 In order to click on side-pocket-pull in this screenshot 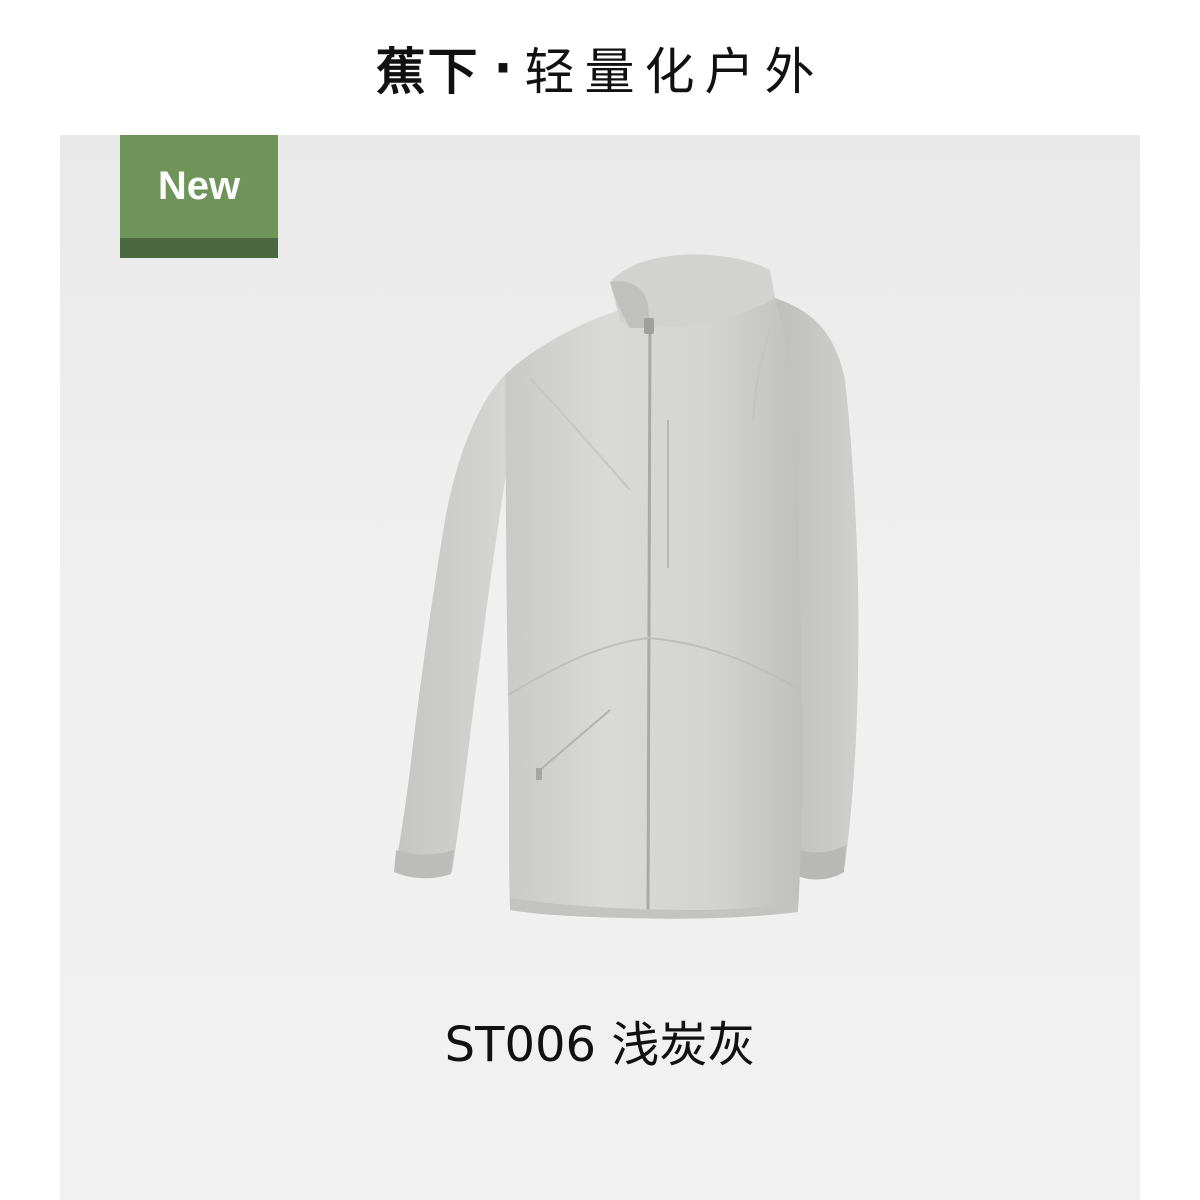, I will do `click(539, 774)`.